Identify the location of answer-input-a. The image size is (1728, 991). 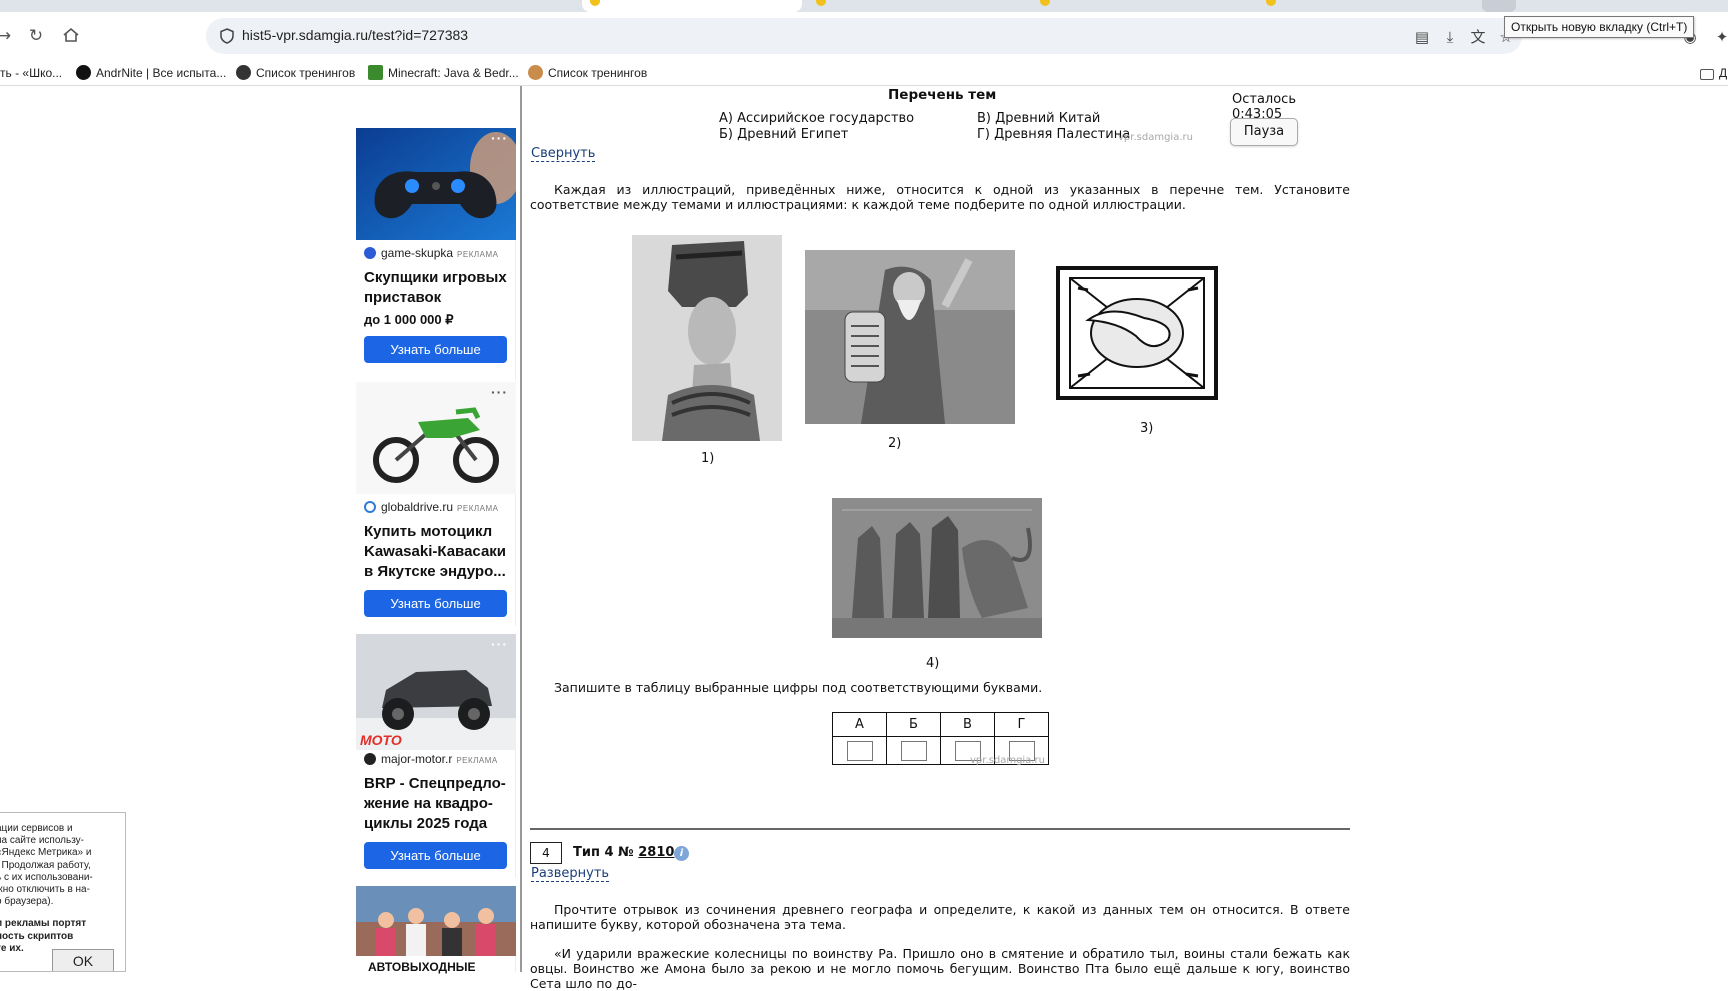
(859, 750).